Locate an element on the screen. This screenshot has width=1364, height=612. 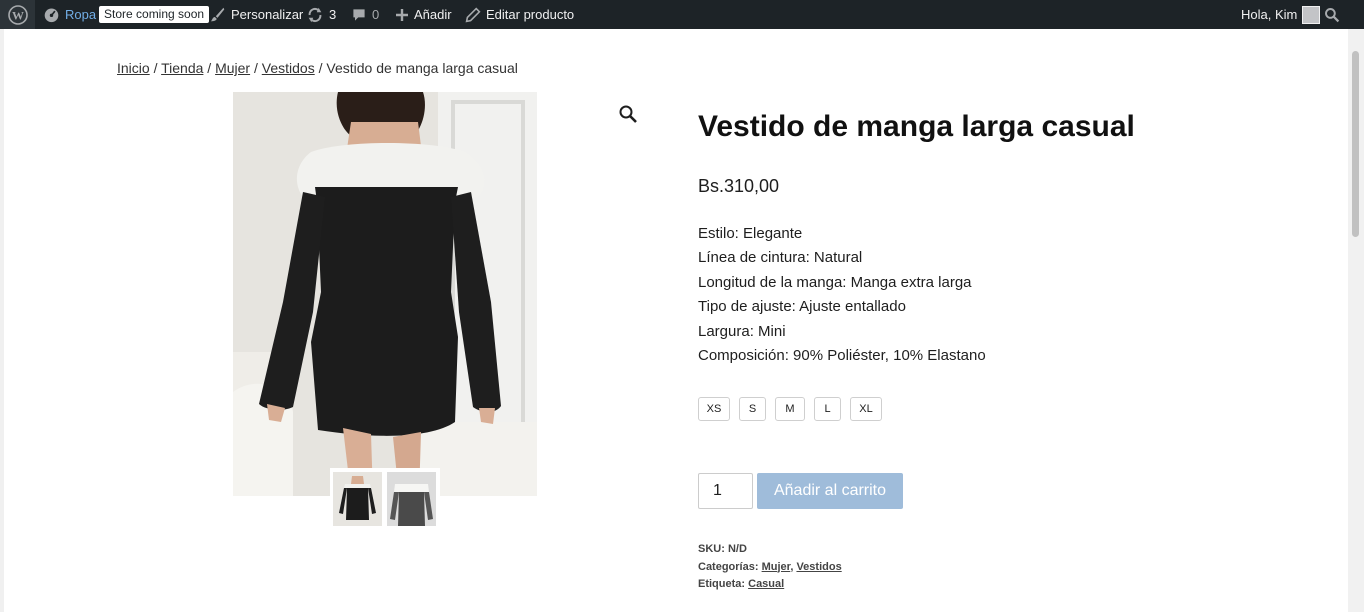
search-icon is located at coordinates (1332, 14).